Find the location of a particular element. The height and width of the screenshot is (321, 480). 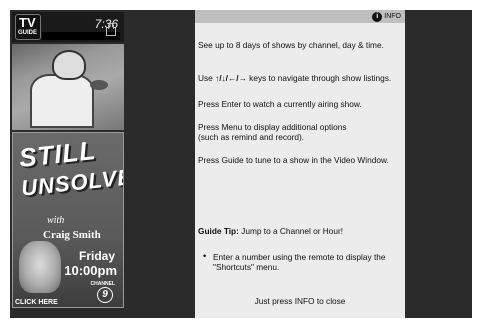

info-line-menu: Press Menu to display additional options is located at coordinates (272, 127).